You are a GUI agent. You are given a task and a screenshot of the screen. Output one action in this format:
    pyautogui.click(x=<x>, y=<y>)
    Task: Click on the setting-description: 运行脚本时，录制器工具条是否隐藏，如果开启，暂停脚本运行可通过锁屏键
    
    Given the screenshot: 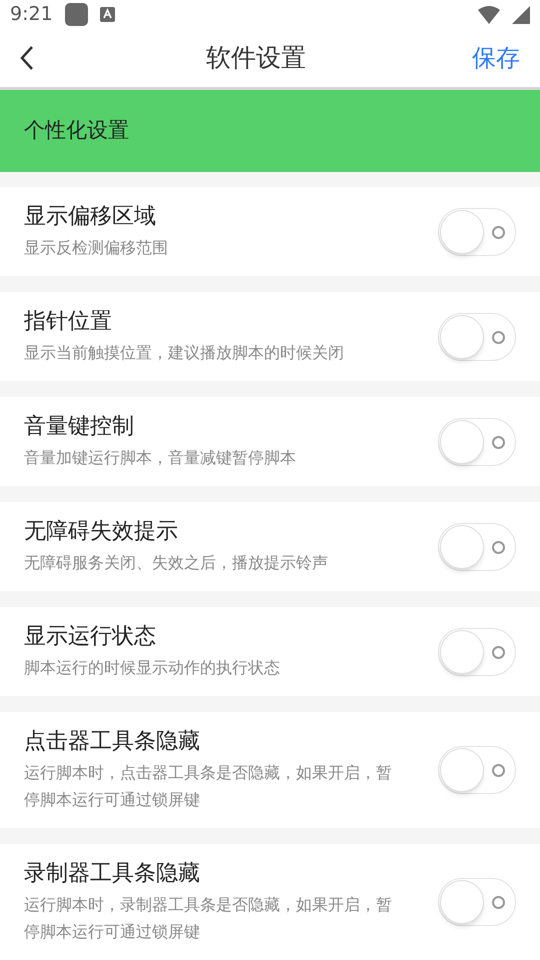 What is the action you would take?
    pyautogui.click(x=208, y=918)
    